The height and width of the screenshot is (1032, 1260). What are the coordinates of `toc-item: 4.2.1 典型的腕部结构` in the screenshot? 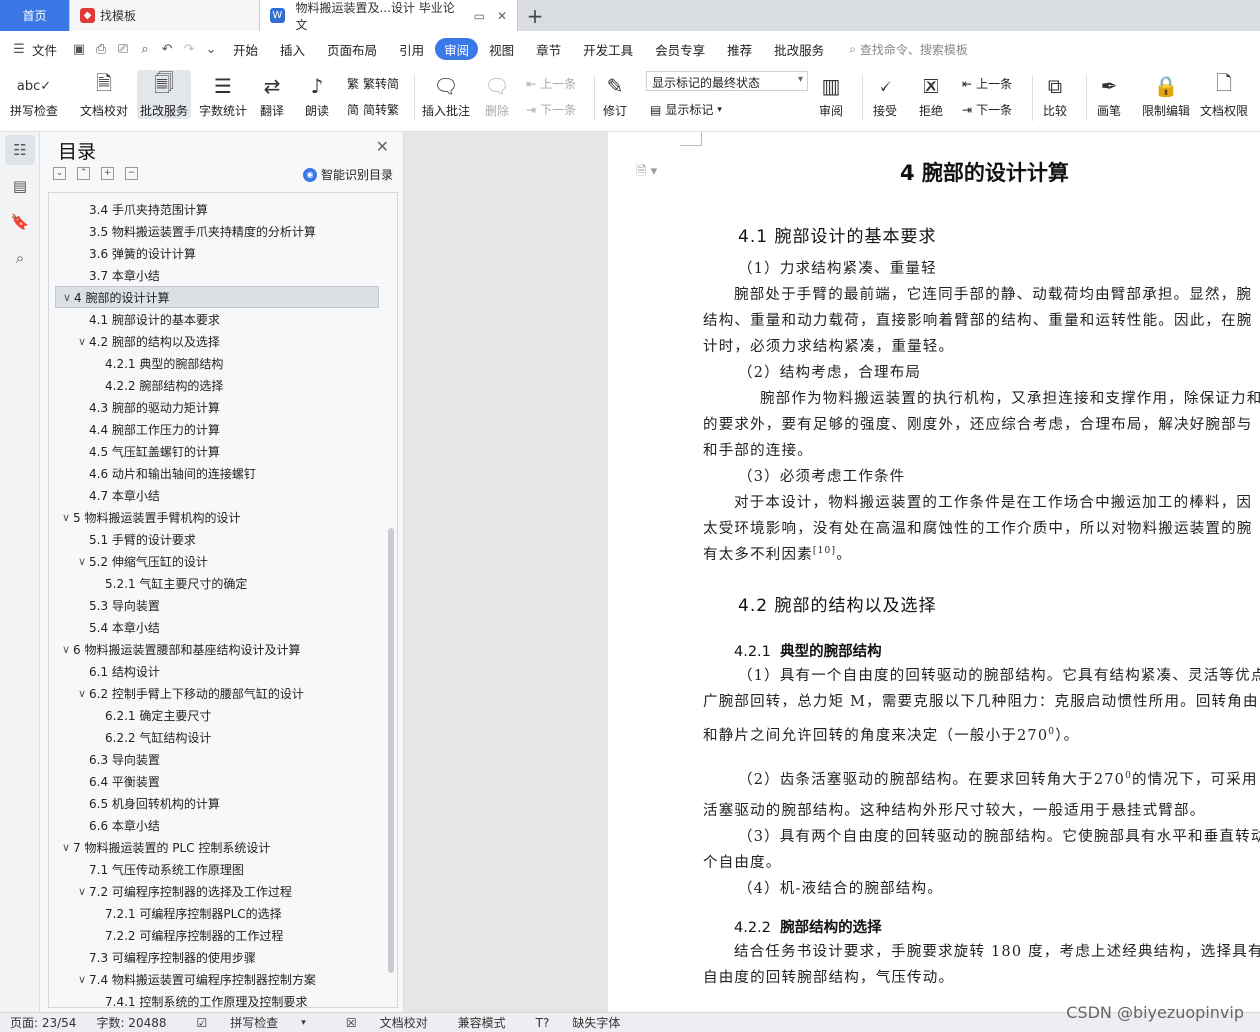 It's located at (214, 363).